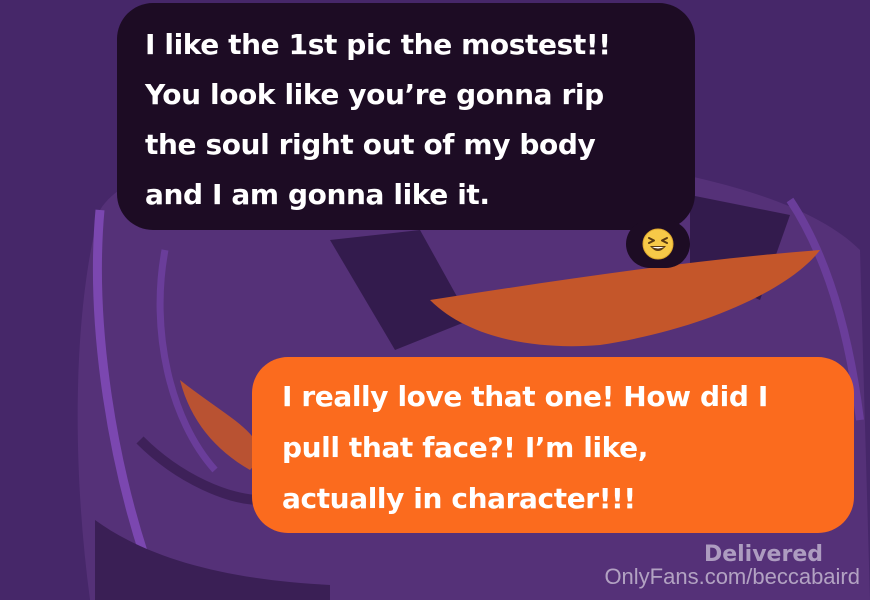 This screenshot has height=600, width=870. I want to click on watermark: OnlyFans.com/beccabaird, so click(732, 576).